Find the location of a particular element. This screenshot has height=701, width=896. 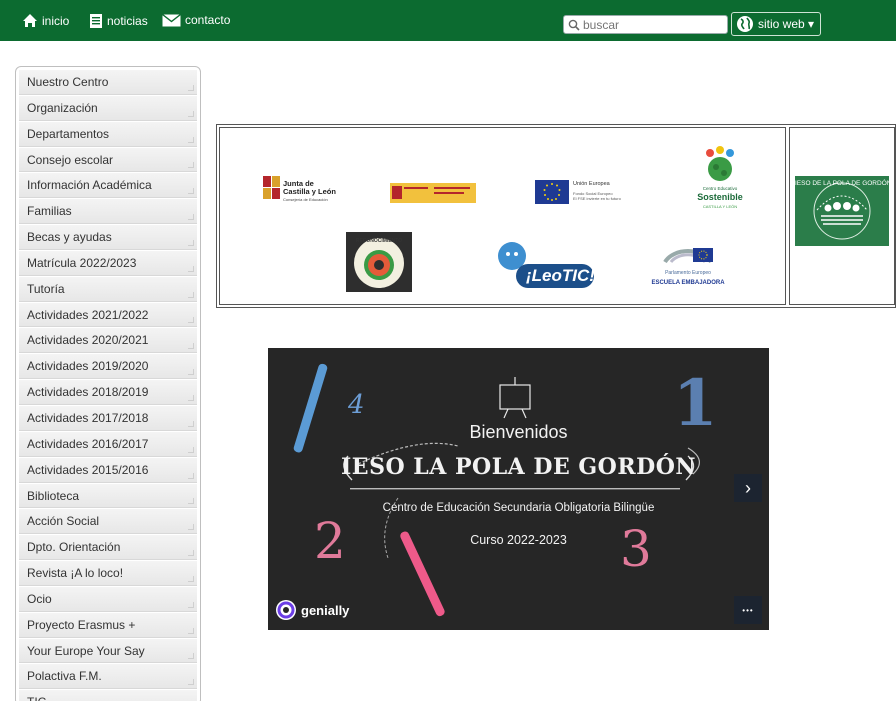

sidebar-item-matrícula-2022-2023: Matrícula 2022/2023 is located at coordinates (108, 263).